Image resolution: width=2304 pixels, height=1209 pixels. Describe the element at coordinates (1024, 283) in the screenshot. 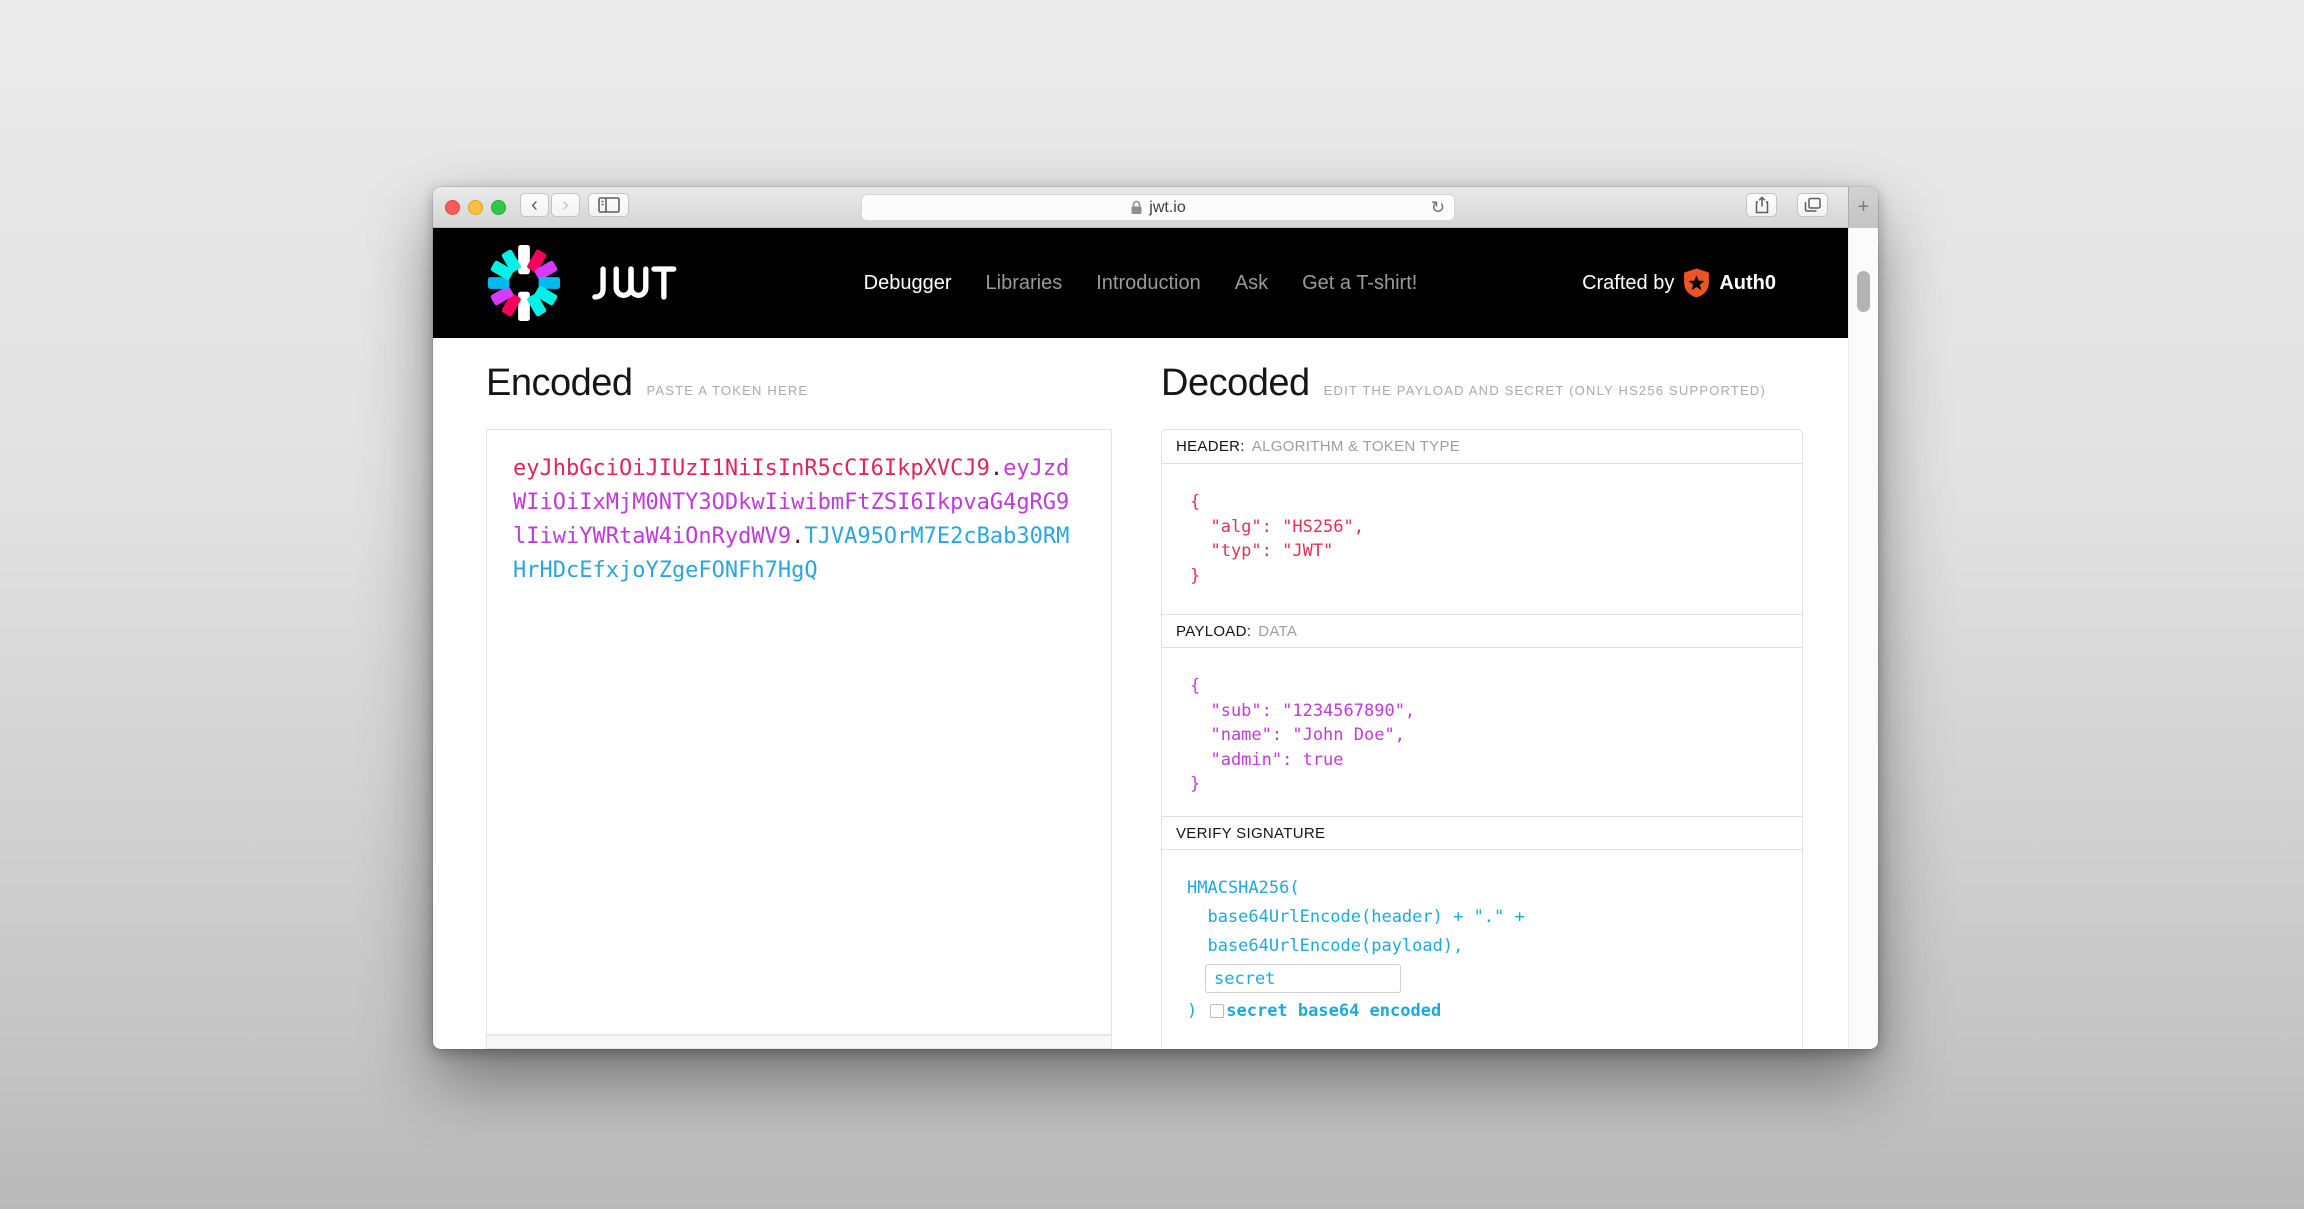

I see `nav-item-libraries: Libraries` at that location.